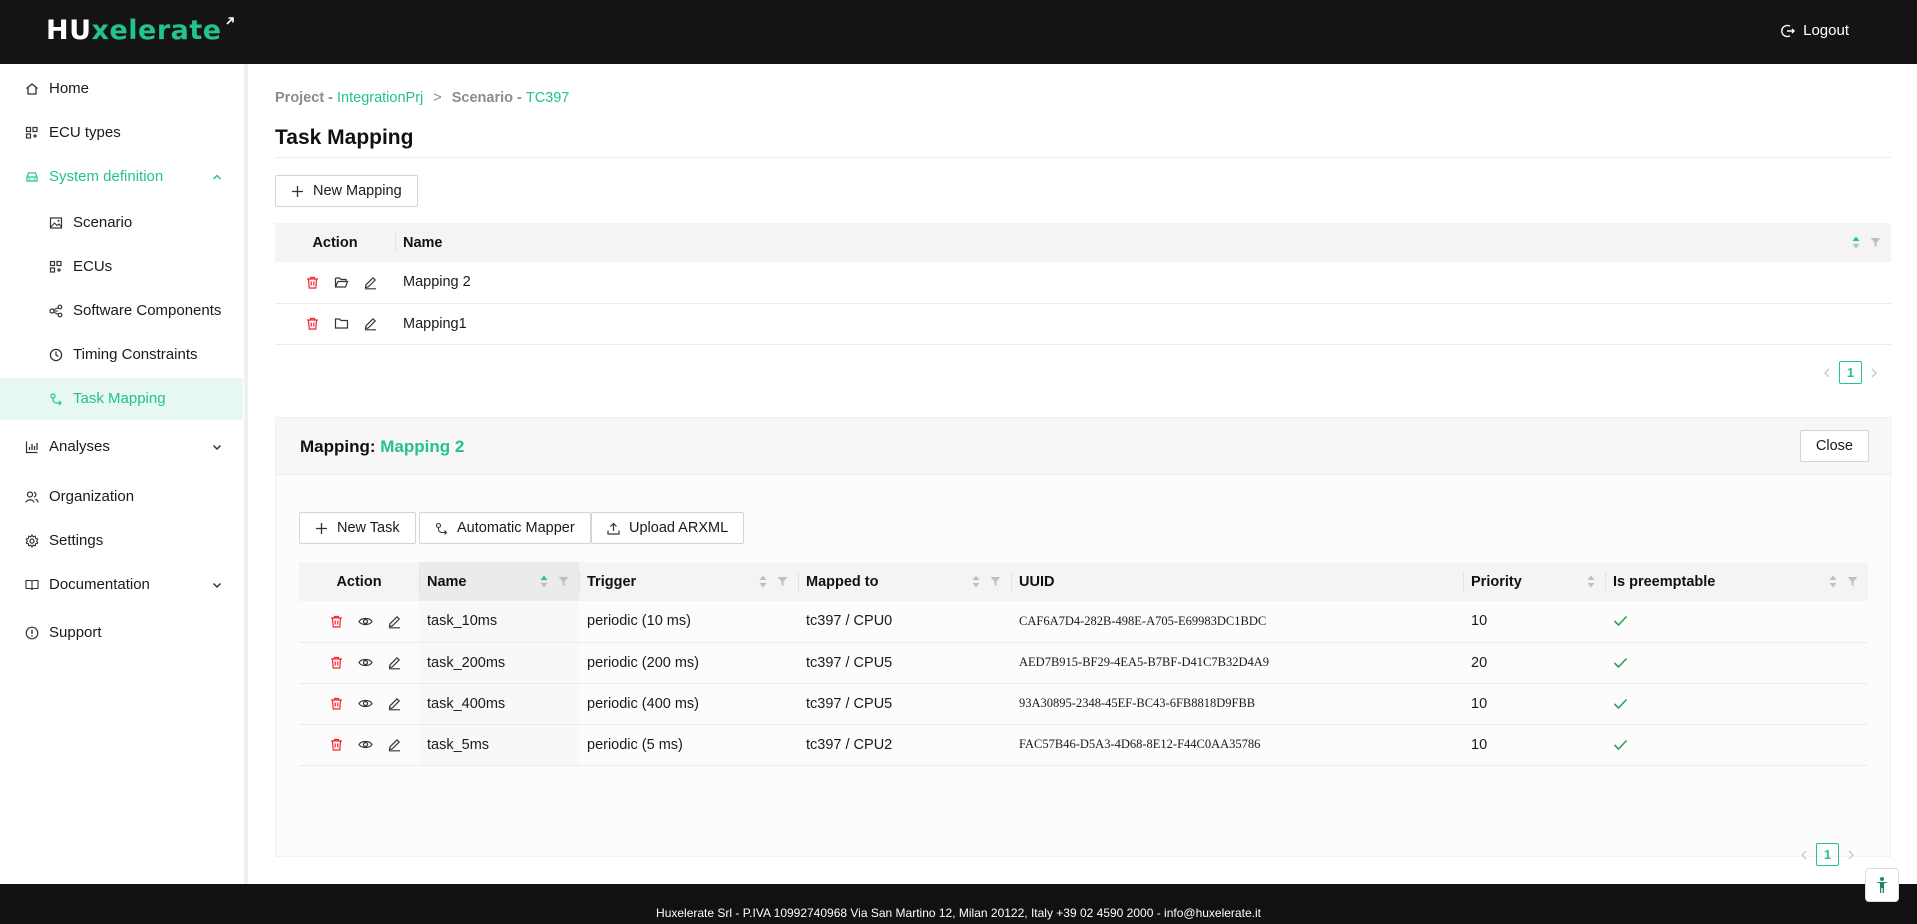 The image size is (1917, 924). Describe the element at coordinates (121, 399) in the screenshot. I see `sidebar-item-task-mapping: Task Mapping` at that location.